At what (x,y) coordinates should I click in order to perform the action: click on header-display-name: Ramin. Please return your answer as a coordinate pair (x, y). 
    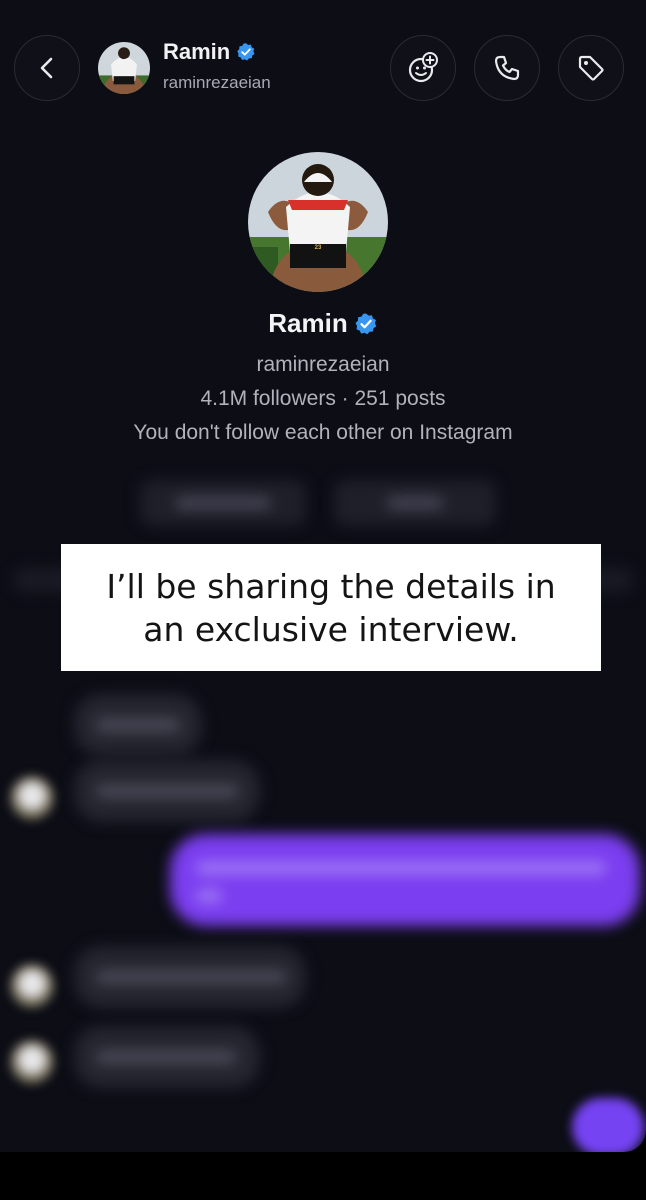
    Looking at the image, I should click on (197, 51).